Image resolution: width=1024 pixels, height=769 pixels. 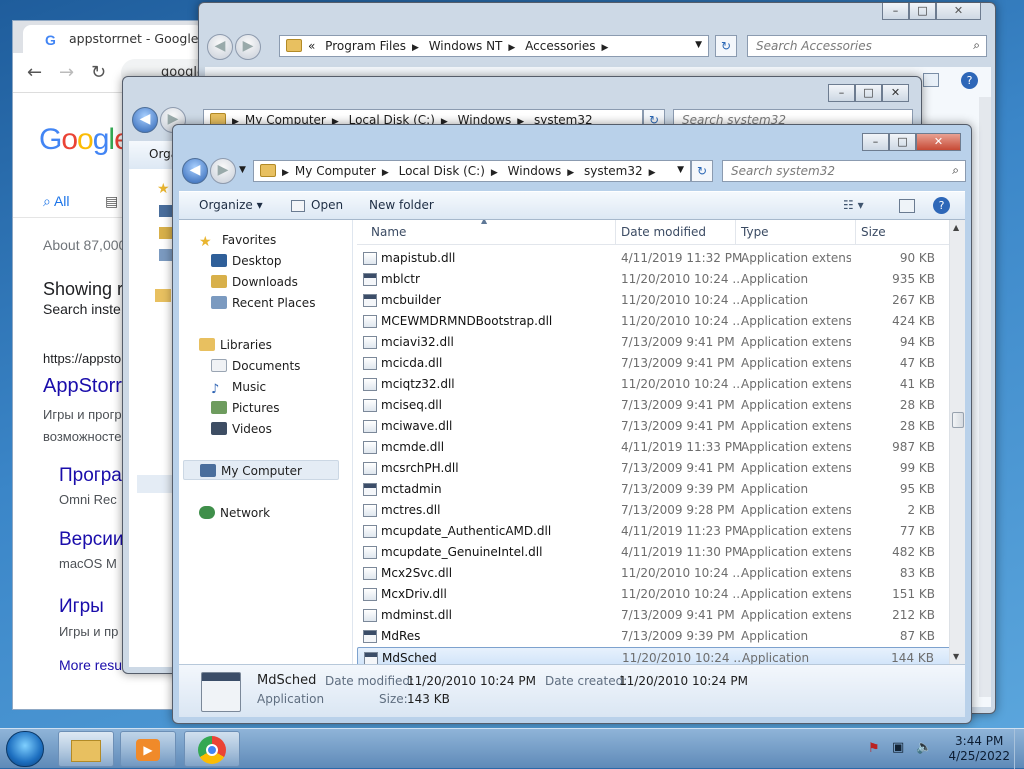 I want to click on show-desktop-button, so click(x=1019, y=749).